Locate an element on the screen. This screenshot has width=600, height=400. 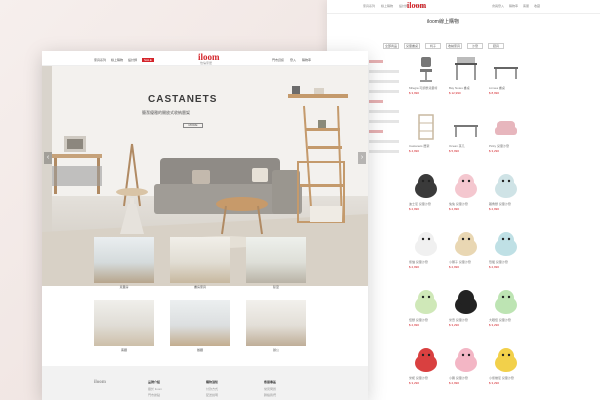
product-name: 小熊維尼 兒童沙發 is located at coordinates (506, 378).